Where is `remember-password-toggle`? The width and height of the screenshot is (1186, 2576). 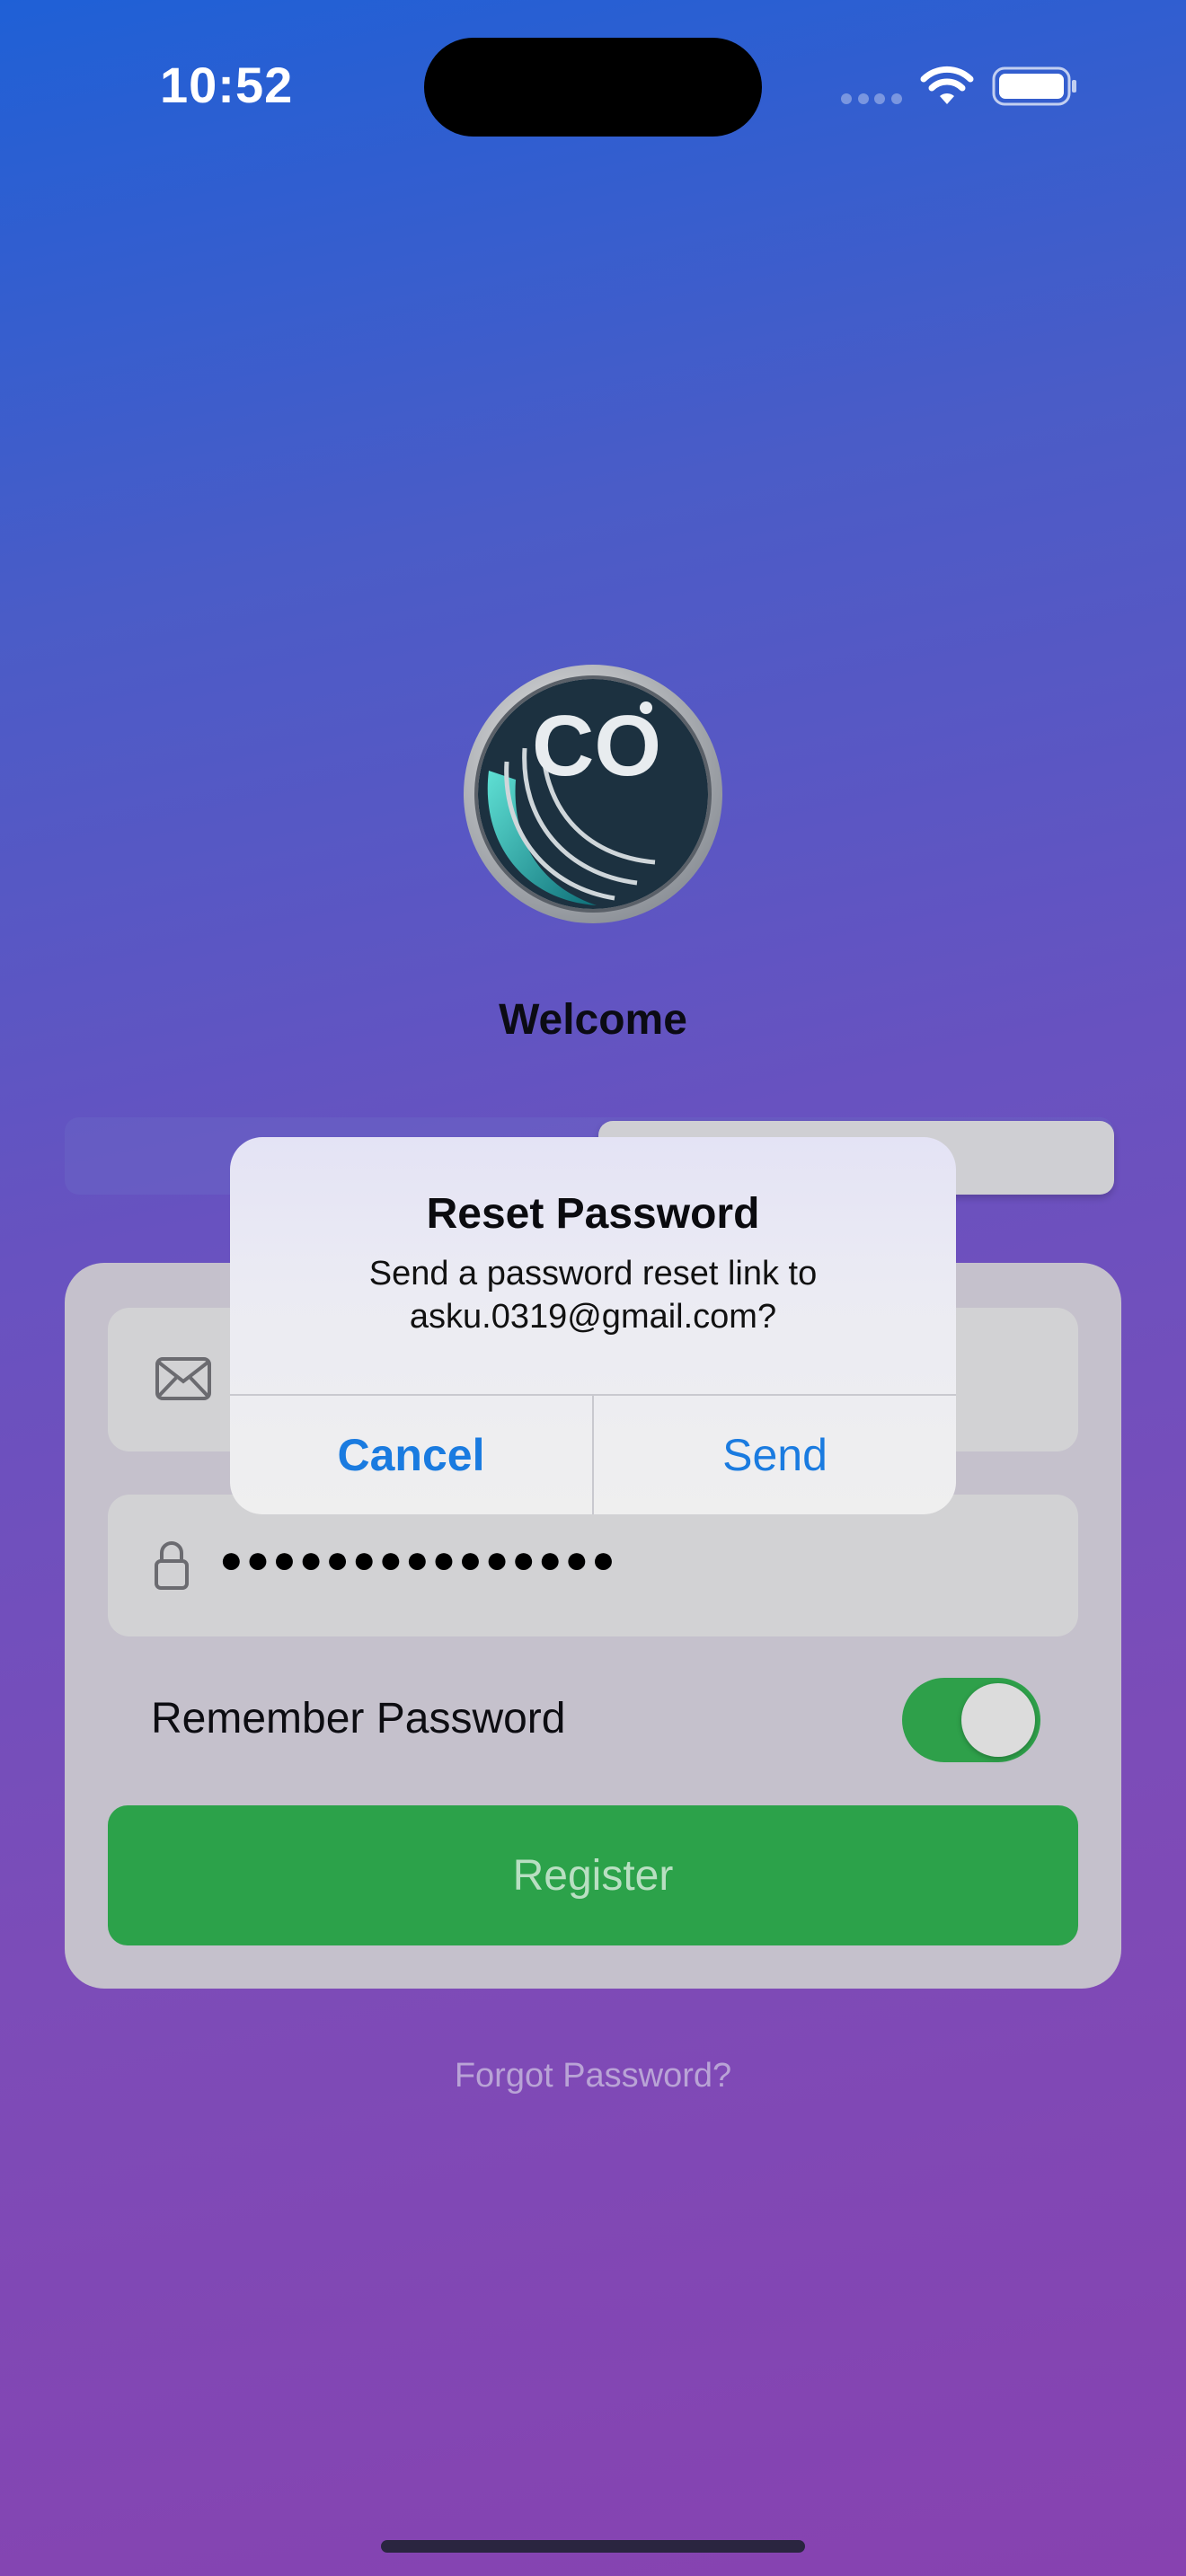
remember-password-toggle is located at coordinates (971, 1720).